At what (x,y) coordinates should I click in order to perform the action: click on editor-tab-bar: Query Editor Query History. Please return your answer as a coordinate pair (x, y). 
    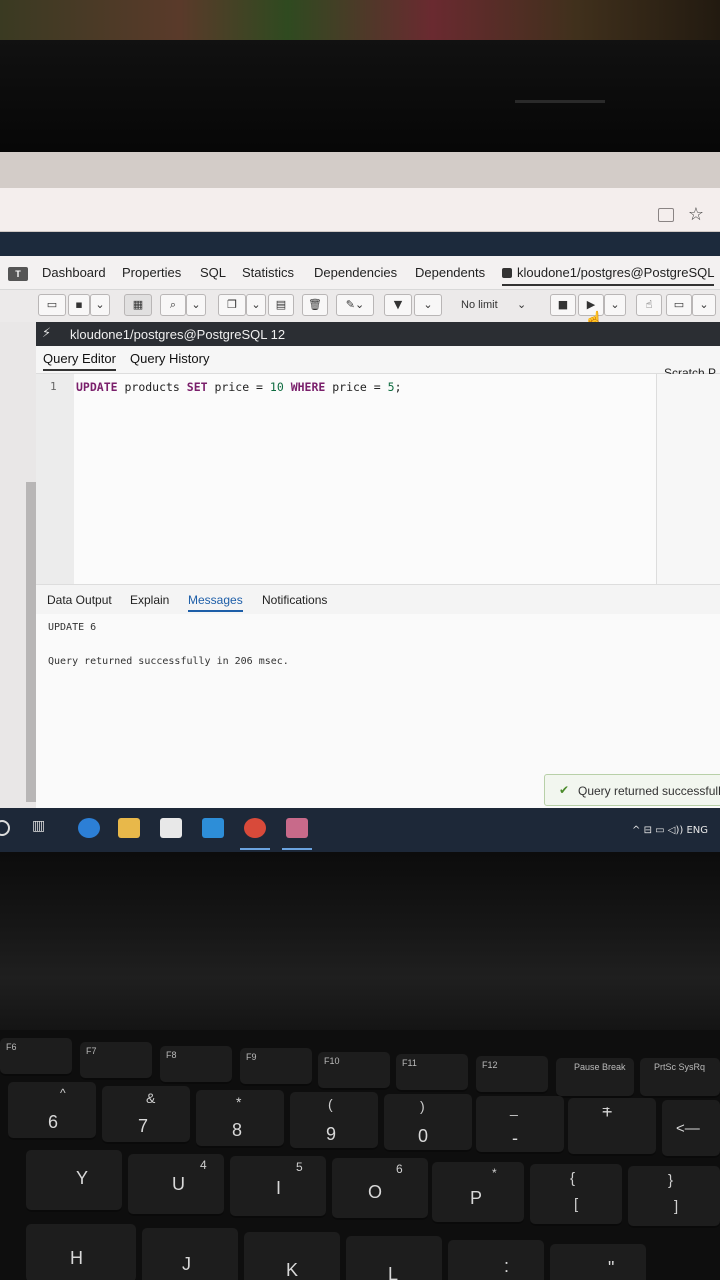
    Looking at the image, I should click on (378, 360).